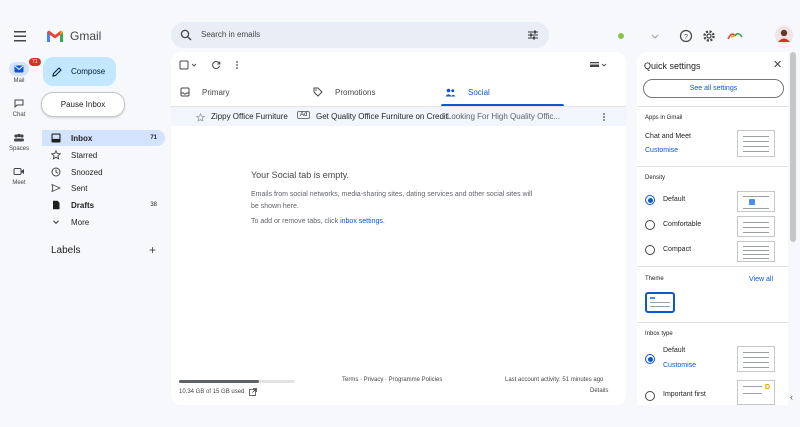 The image size is (800, 427). Describe the element at coordinates (186, 35) in the screenshot. I see `search-icon` at that location.